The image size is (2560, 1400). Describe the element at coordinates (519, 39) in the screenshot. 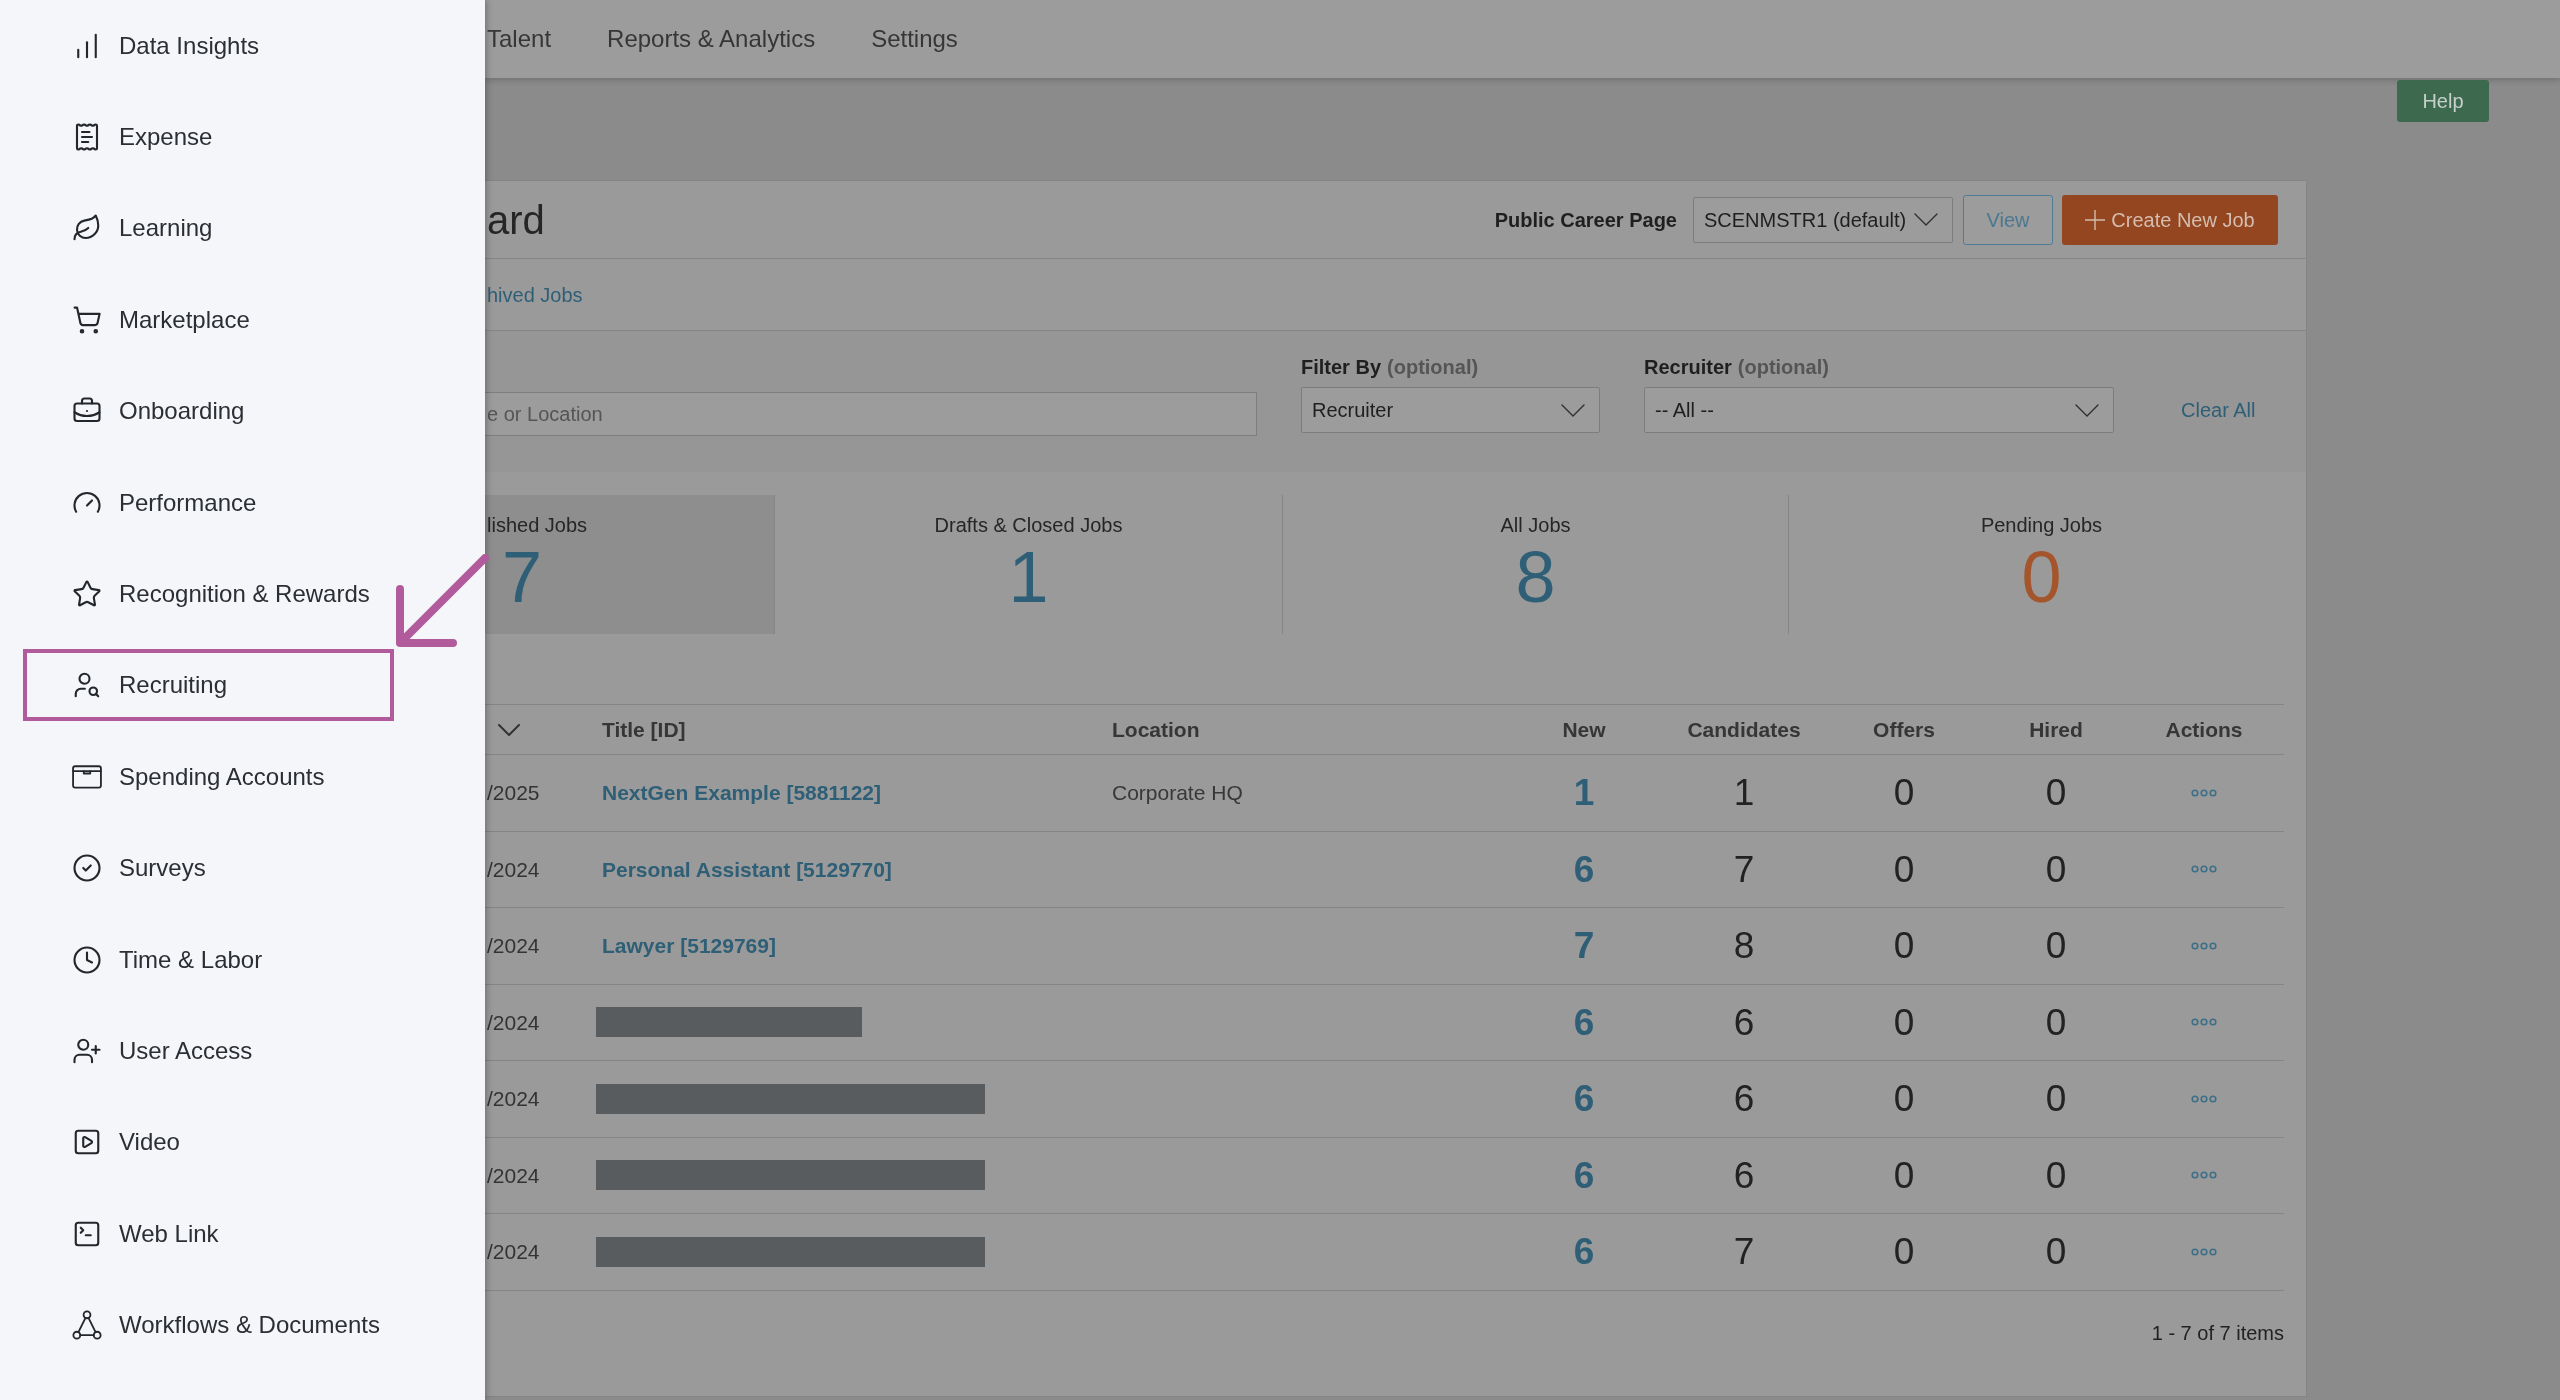

I see `nav-tab: Talent` at that location.